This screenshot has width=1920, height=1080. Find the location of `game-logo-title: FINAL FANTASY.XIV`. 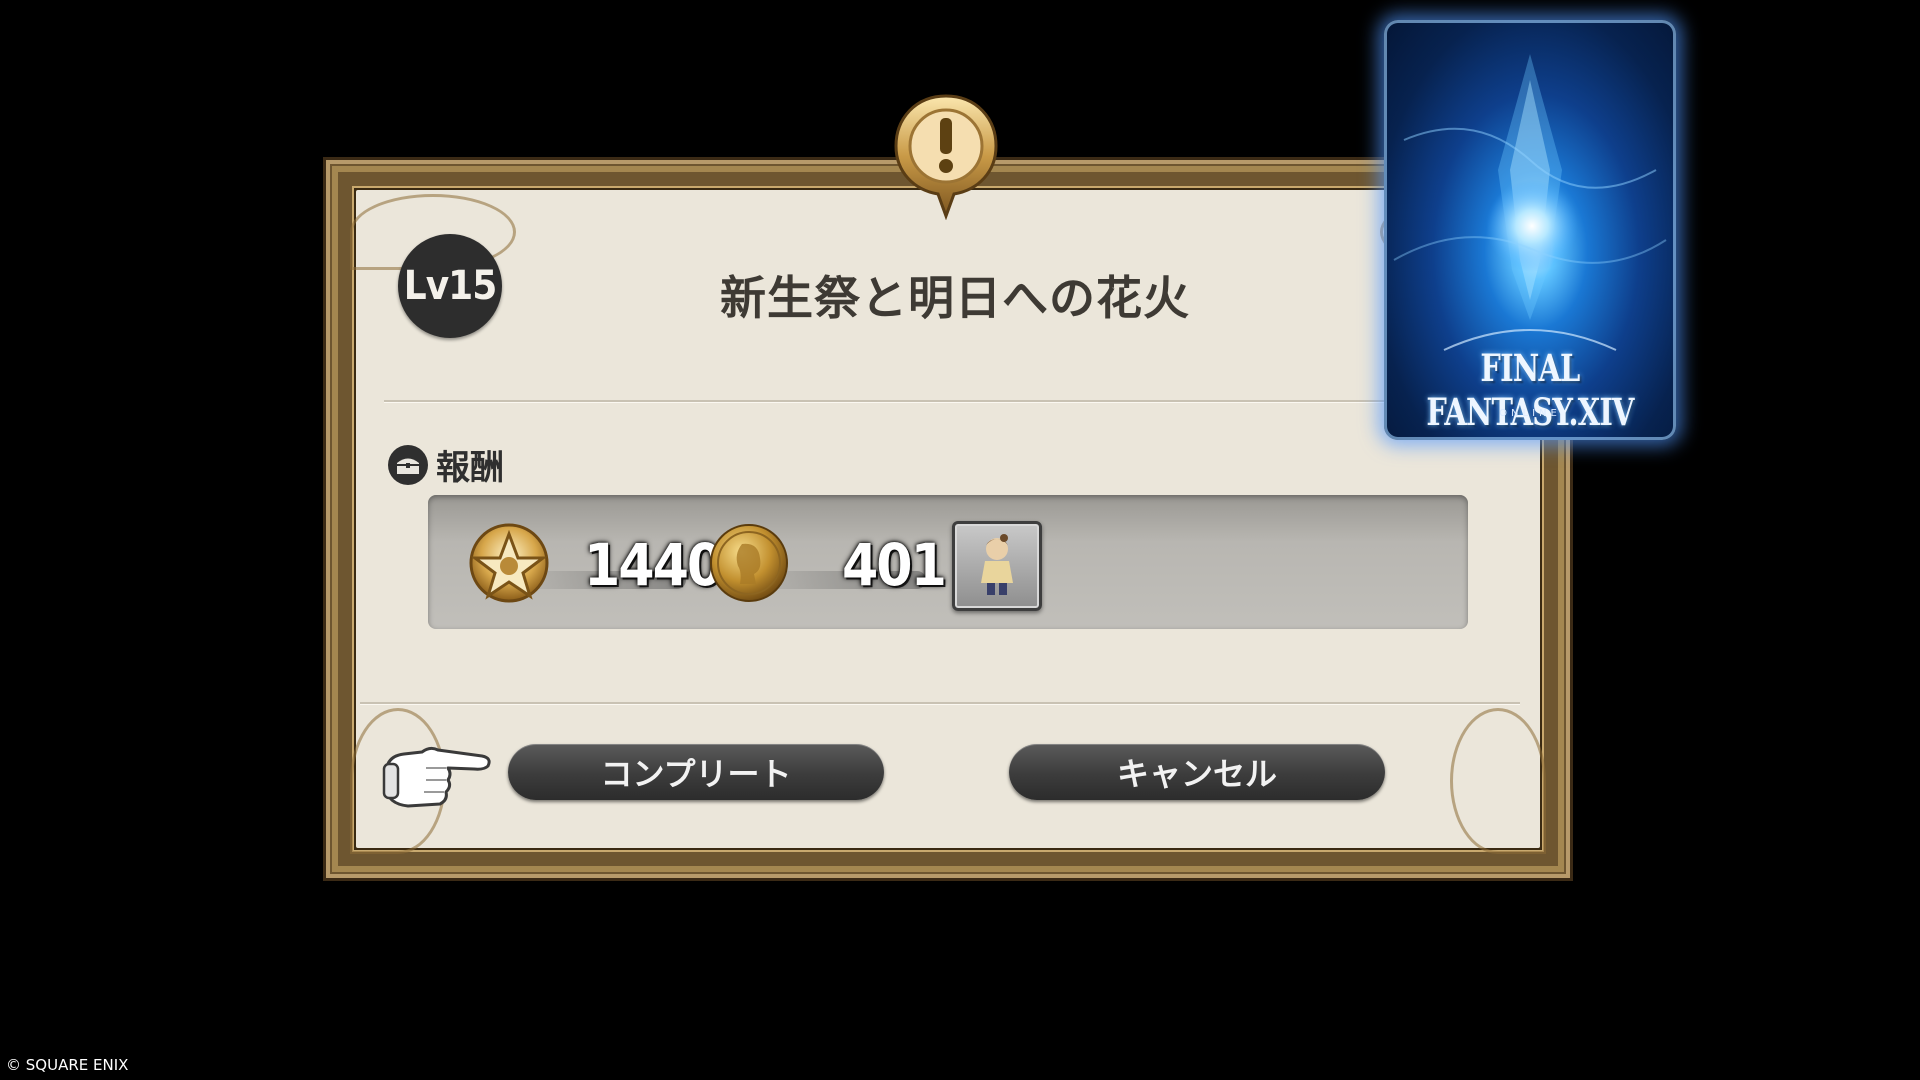

game-logo-title: FINAL FANTASY.XIV is located at coordinates (1530, 390).